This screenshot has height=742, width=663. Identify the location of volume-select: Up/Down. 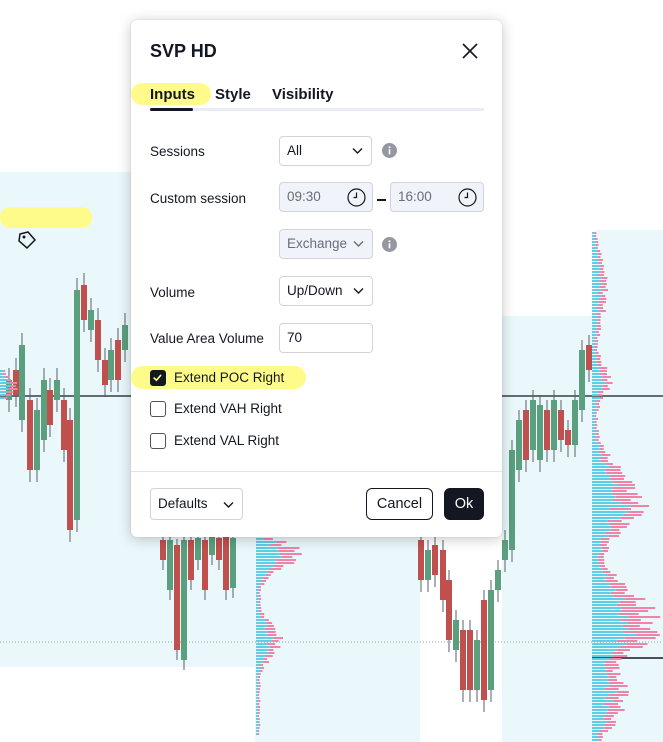
(326, 291).